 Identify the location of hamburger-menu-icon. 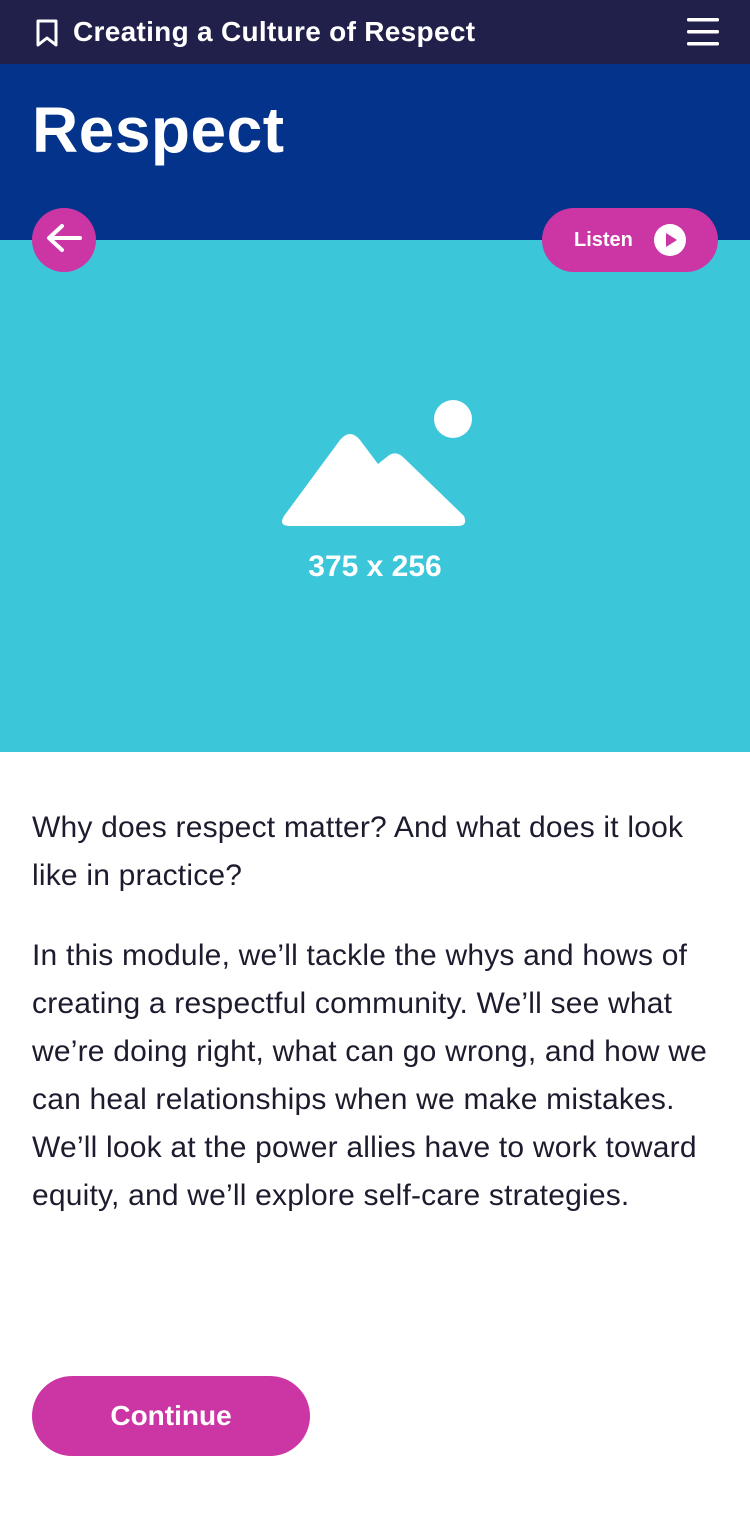
(703, 32).